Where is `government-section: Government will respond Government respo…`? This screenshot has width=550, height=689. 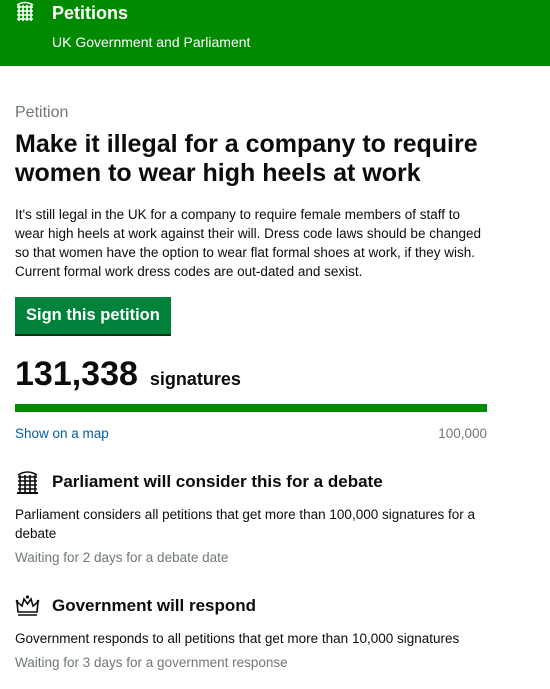
government-section: Government will respond Government respo… is located at coordinates (252, 632).